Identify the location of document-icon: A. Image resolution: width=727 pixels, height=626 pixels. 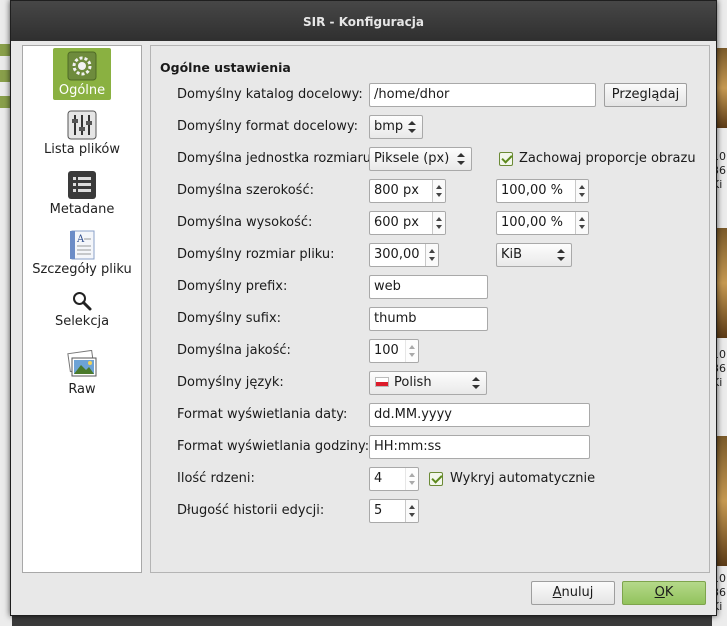
(82, 245).